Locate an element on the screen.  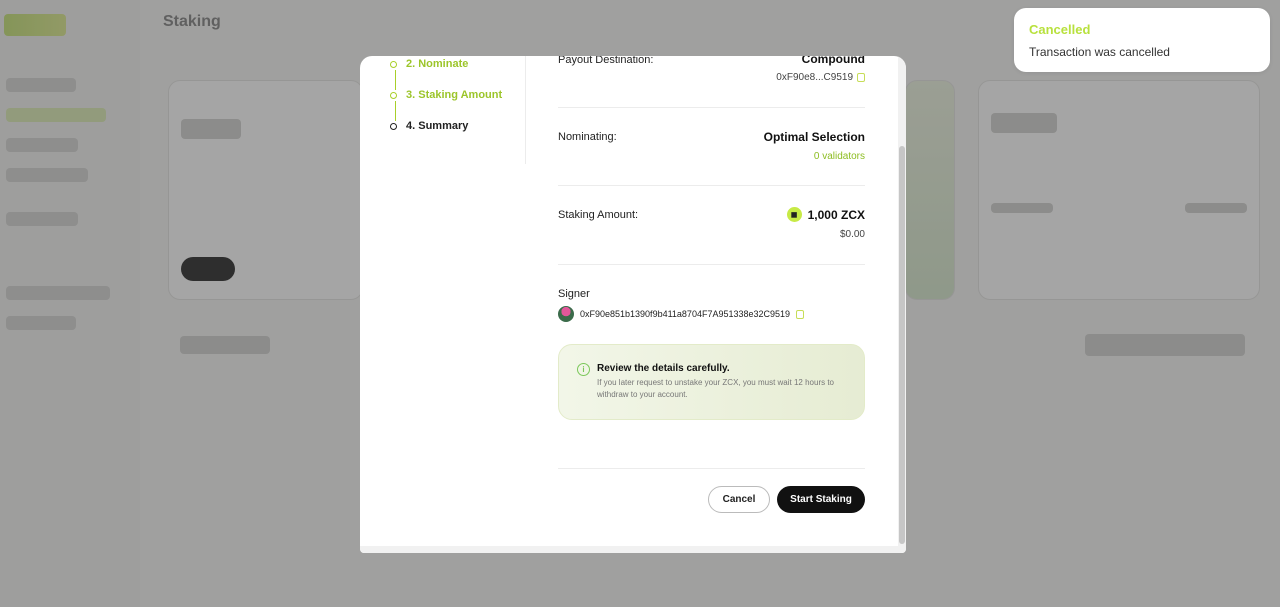
avatar is located at coordinates (566, 314).